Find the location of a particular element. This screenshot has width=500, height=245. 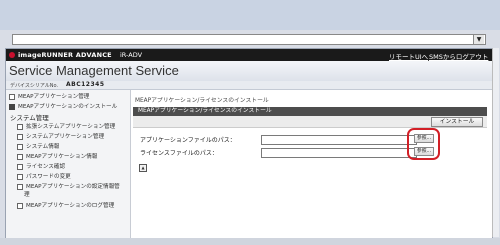

logout-link: SMSからログアウト is located at coordinates (458, 56).